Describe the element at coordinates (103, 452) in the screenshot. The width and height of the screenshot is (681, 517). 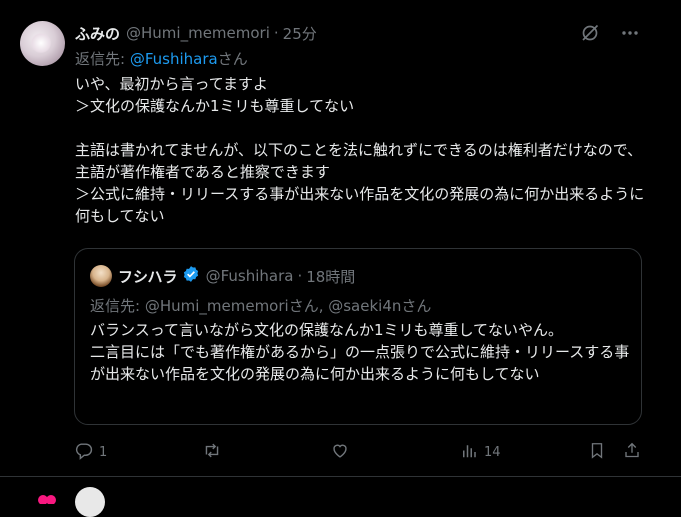
I see `reply-count: 1` at that location.